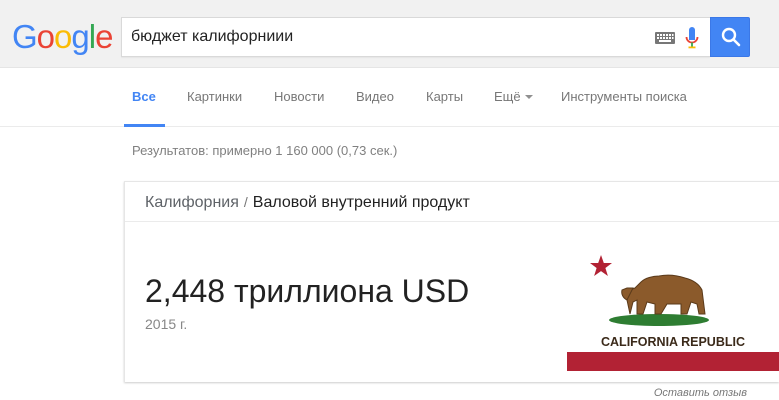  I want to click on search-icon, so click(731, 37).